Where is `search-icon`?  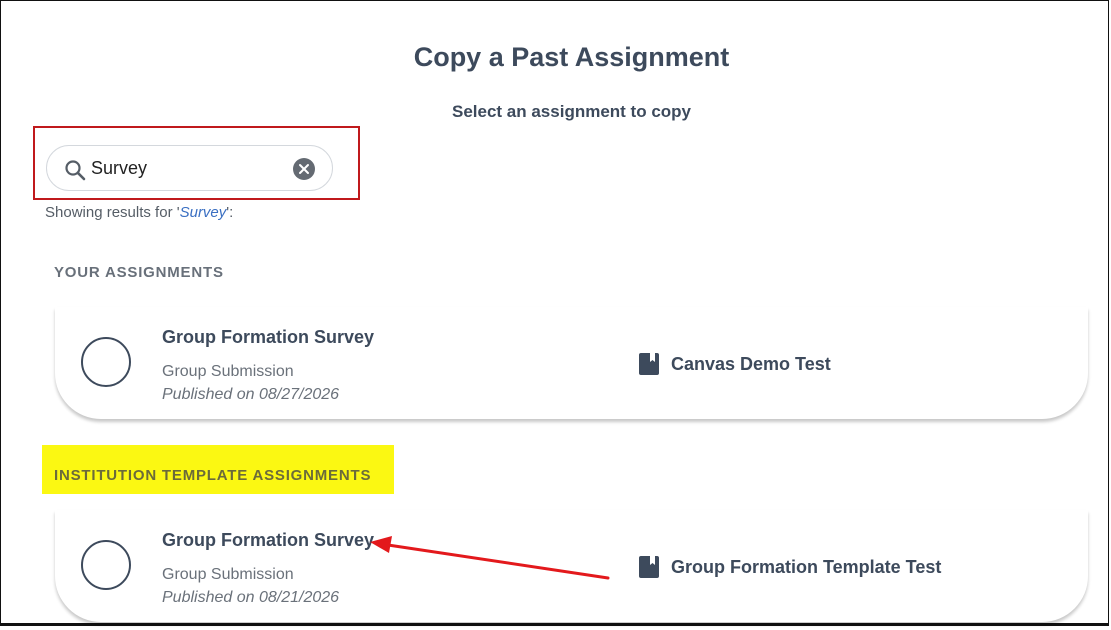 search-icon is located at coordinates (75, 170).